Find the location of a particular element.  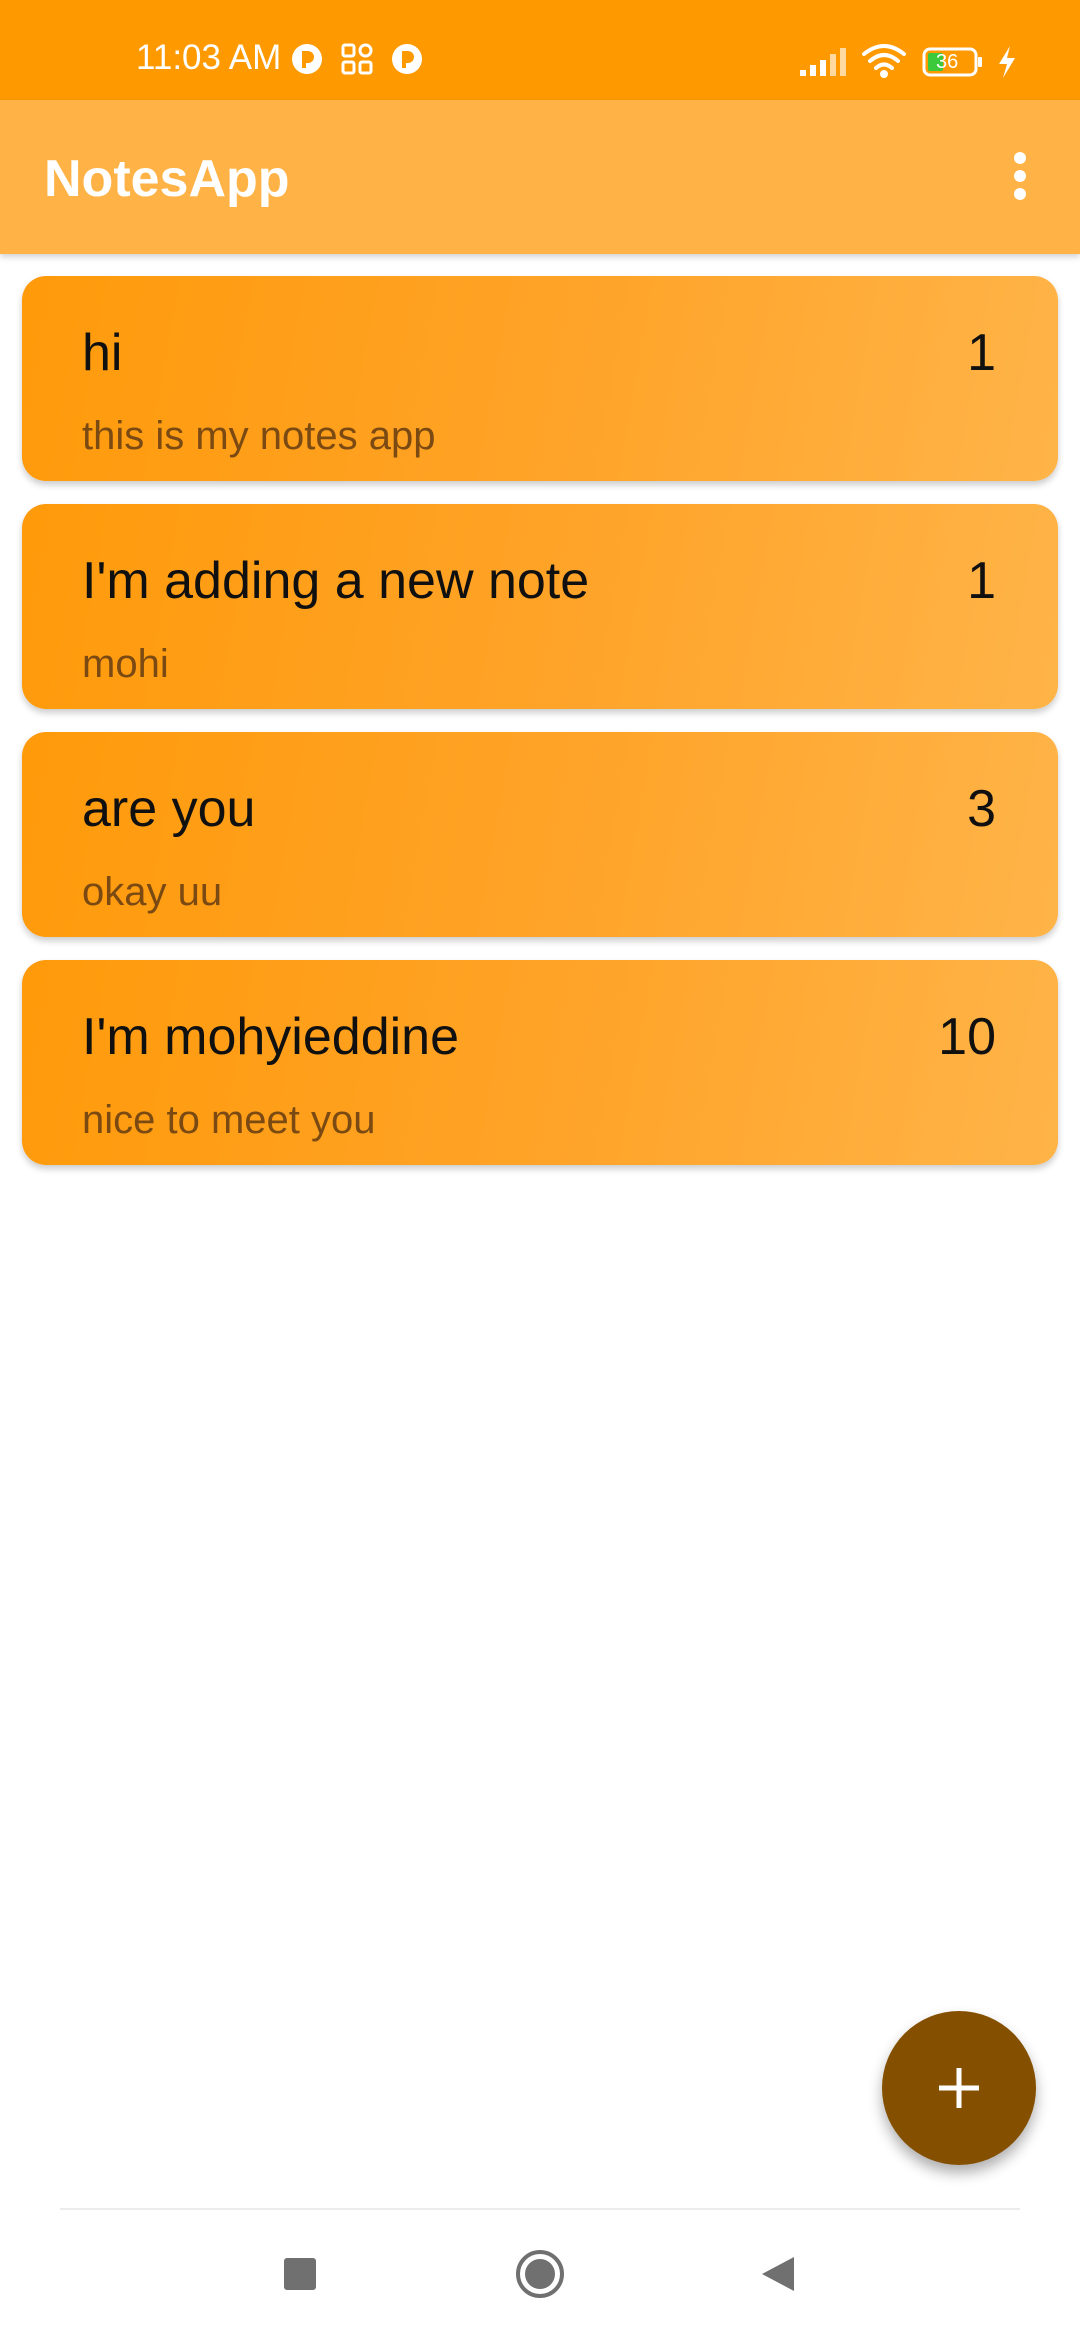

note-body: this is my notes app is located at coordinates (259, 436).